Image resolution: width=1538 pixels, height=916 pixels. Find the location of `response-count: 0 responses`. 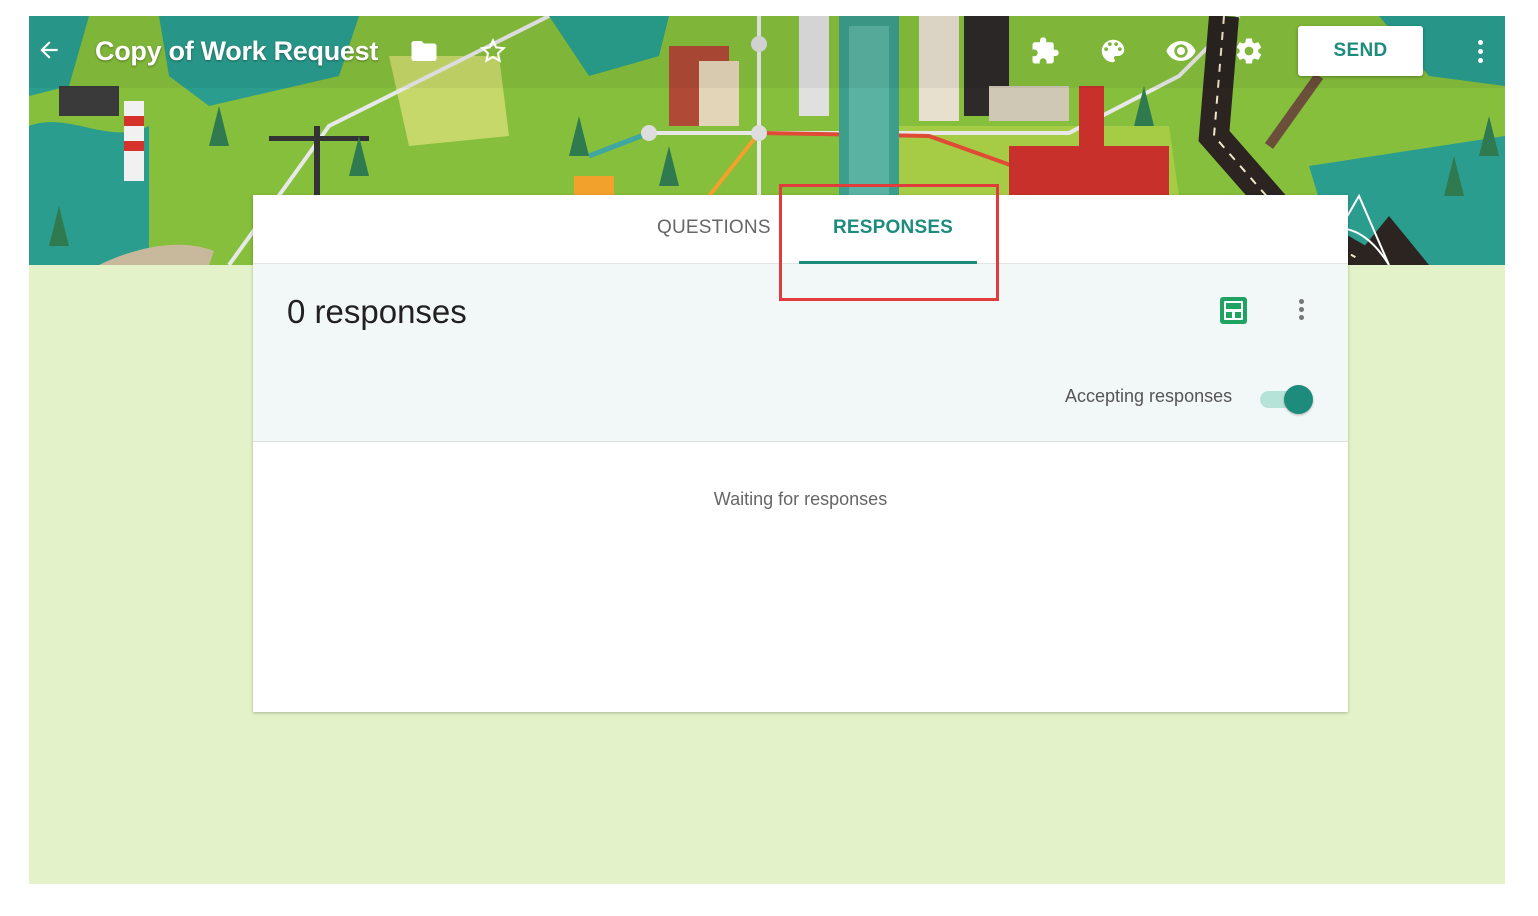

response-count: 0 responses is located at coordinates (377, 311).